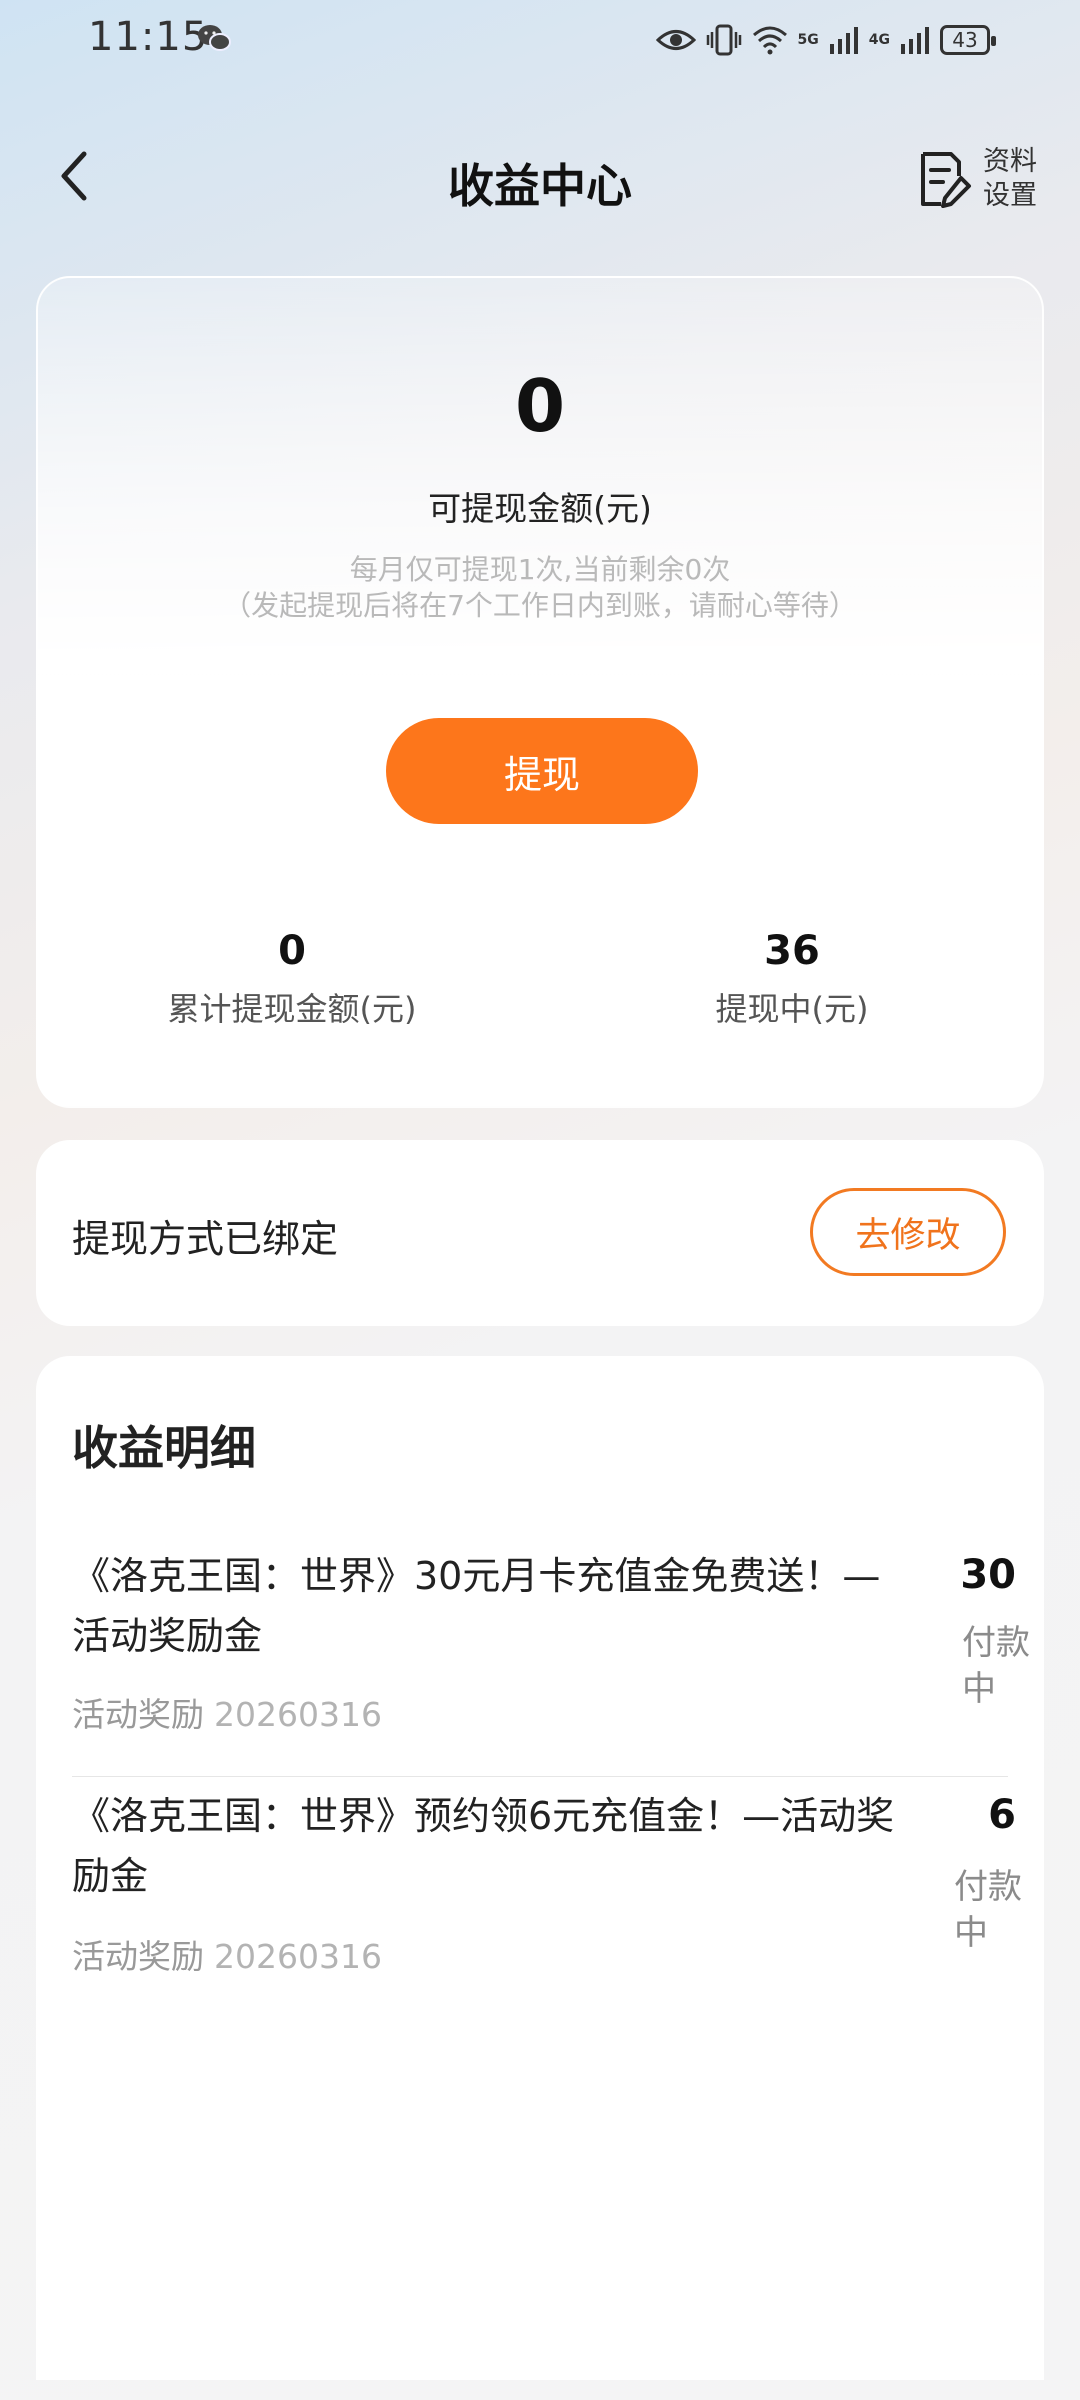  Describe the element at coordinates (540, 508) in the screenshot. I see `balance-label: 可提现金额(元)` at that location.